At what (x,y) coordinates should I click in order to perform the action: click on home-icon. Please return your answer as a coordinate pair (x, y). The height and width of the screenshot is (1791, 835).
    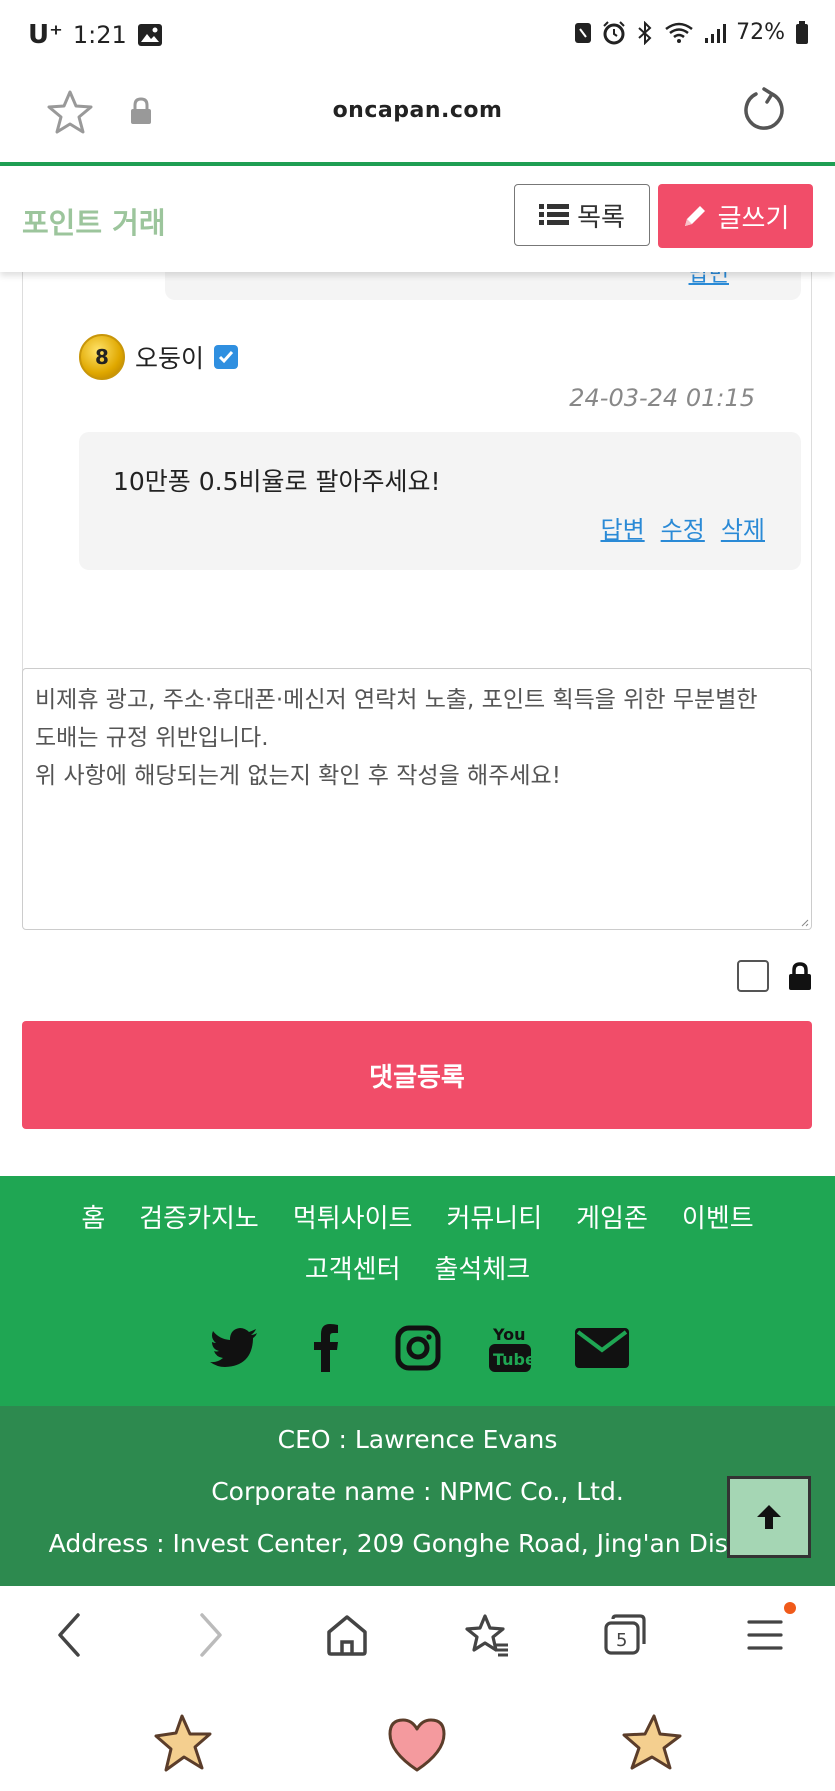
    Looking at the image, I should click on (347, 1635).